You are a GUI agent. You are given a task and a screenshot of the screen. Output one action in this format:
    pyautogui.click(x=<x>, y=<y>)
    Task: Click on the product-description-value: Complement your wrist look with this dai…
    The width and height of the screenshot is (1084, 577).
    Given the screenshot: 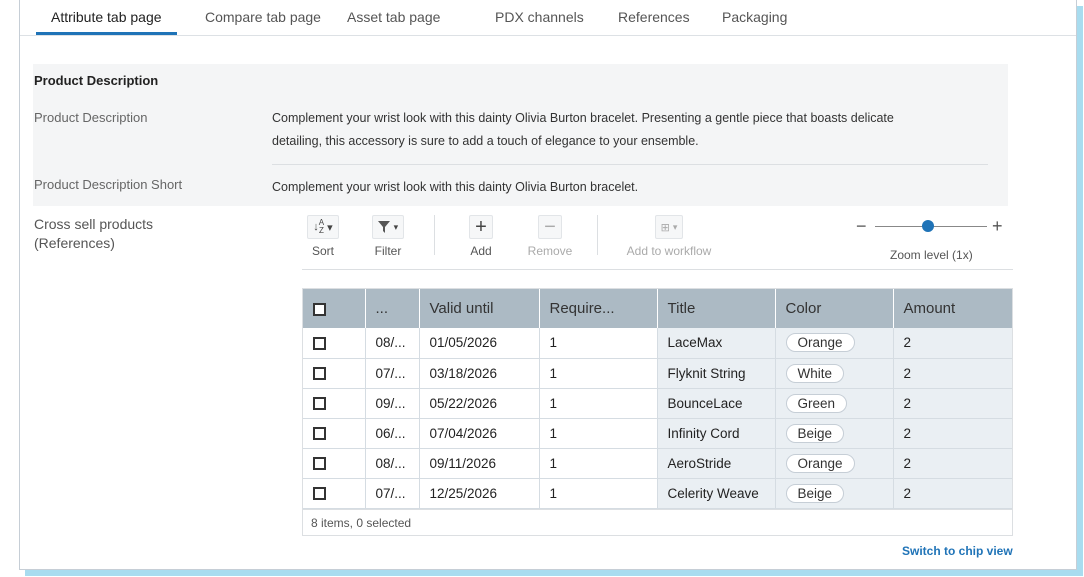 What is the action you would take?
    pyautogui.click(x=583, y=130)
    